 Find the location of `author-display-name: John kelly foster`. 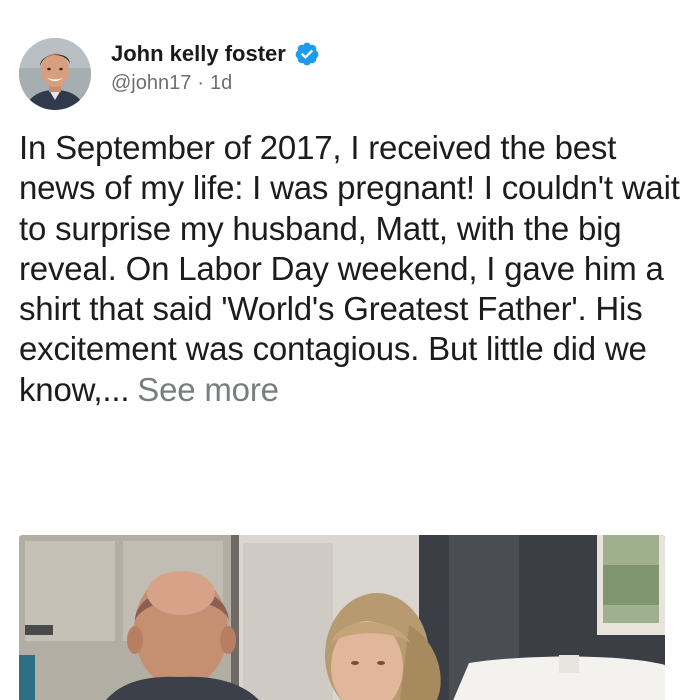

author-display-name: John kelly foster is located at coordinates (198, 54).